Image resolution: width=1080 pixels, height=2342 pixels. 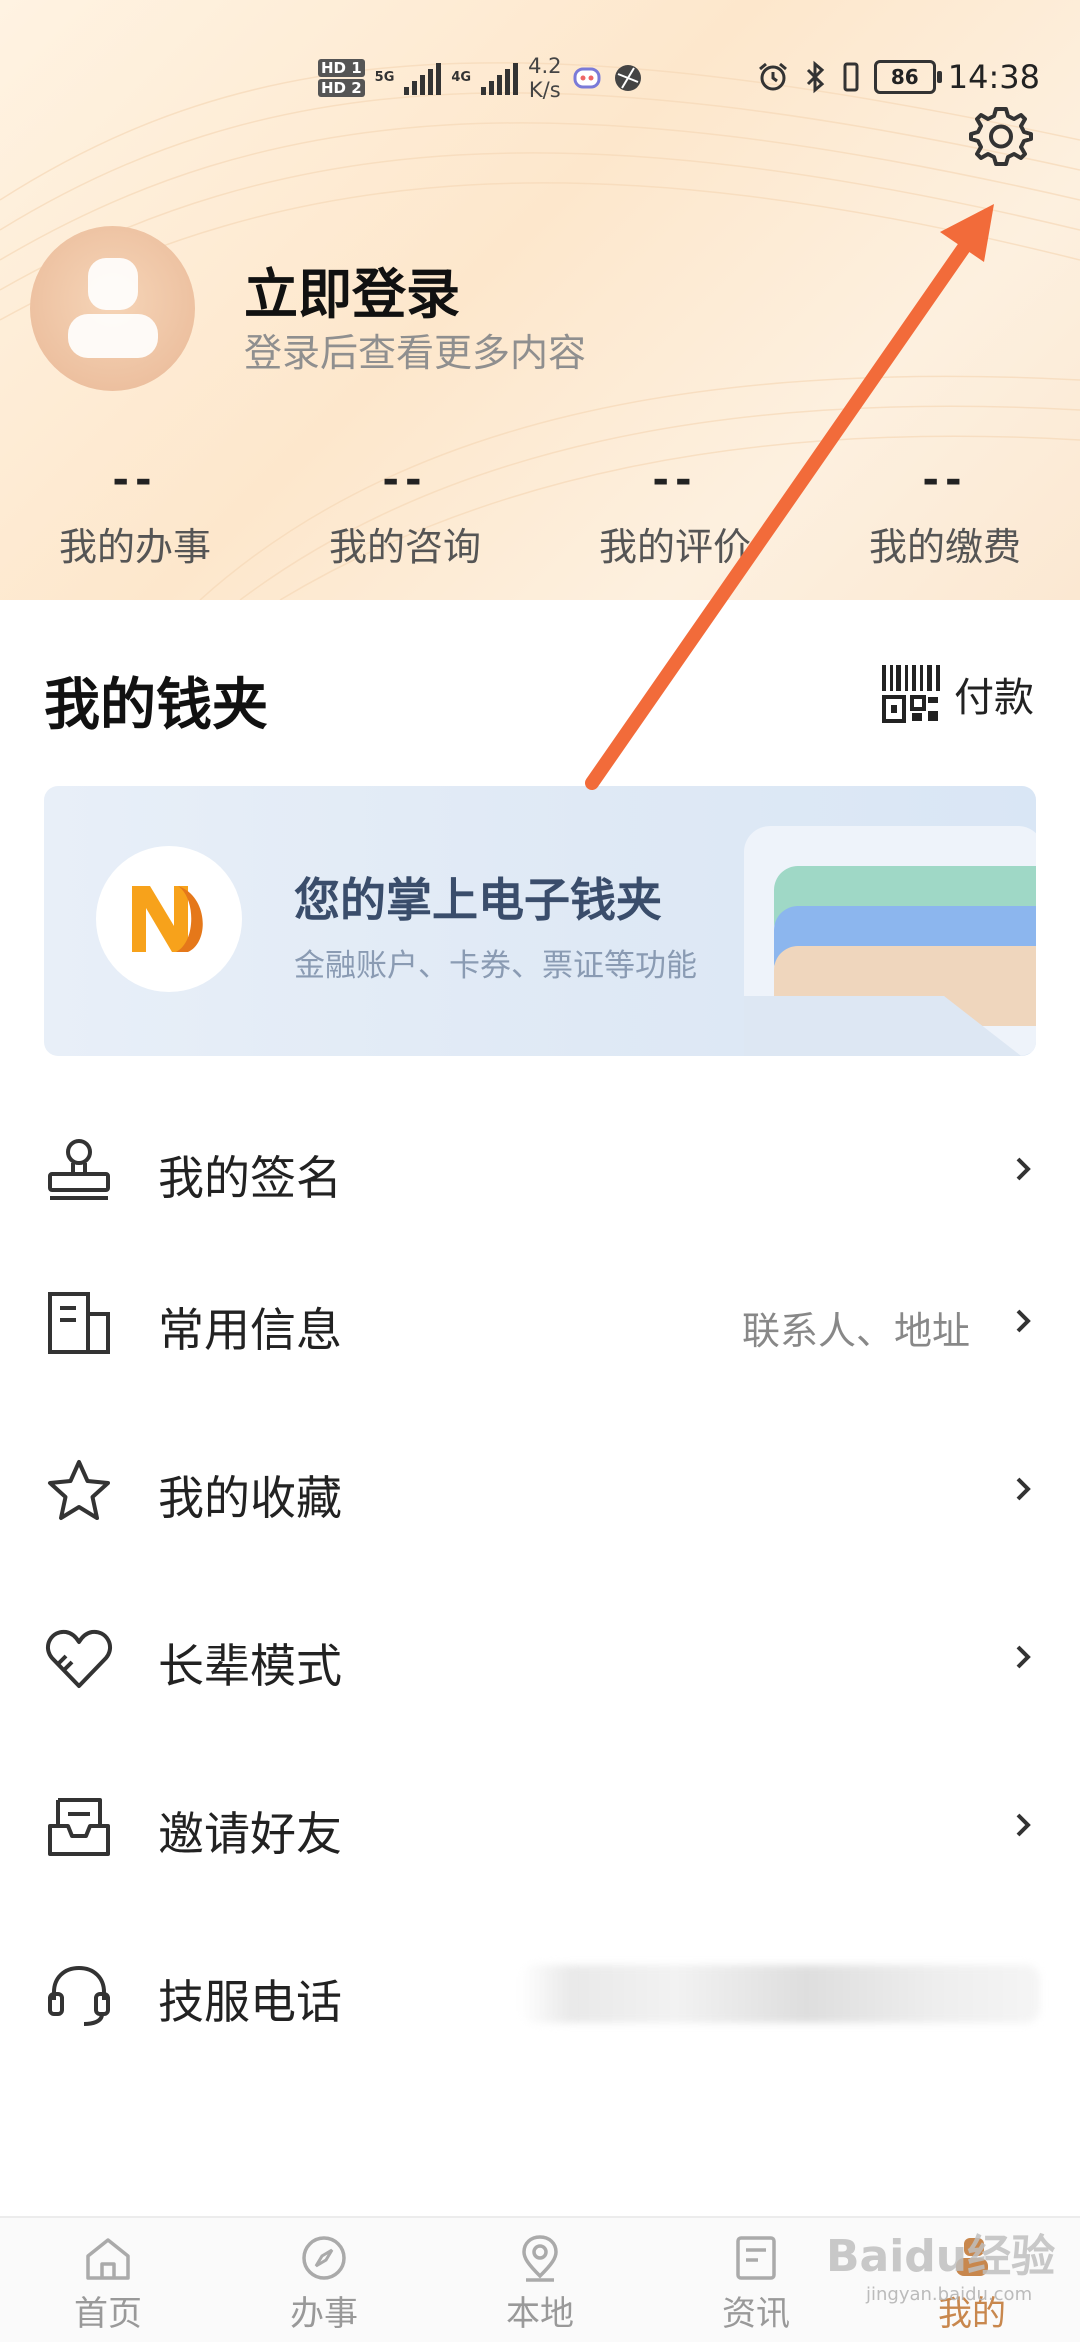 What do you see at coordinates (855, 1331) in the screenshot?
I see `menu-item-hint: 联系人、地址` at bounding box center [855, 1331].